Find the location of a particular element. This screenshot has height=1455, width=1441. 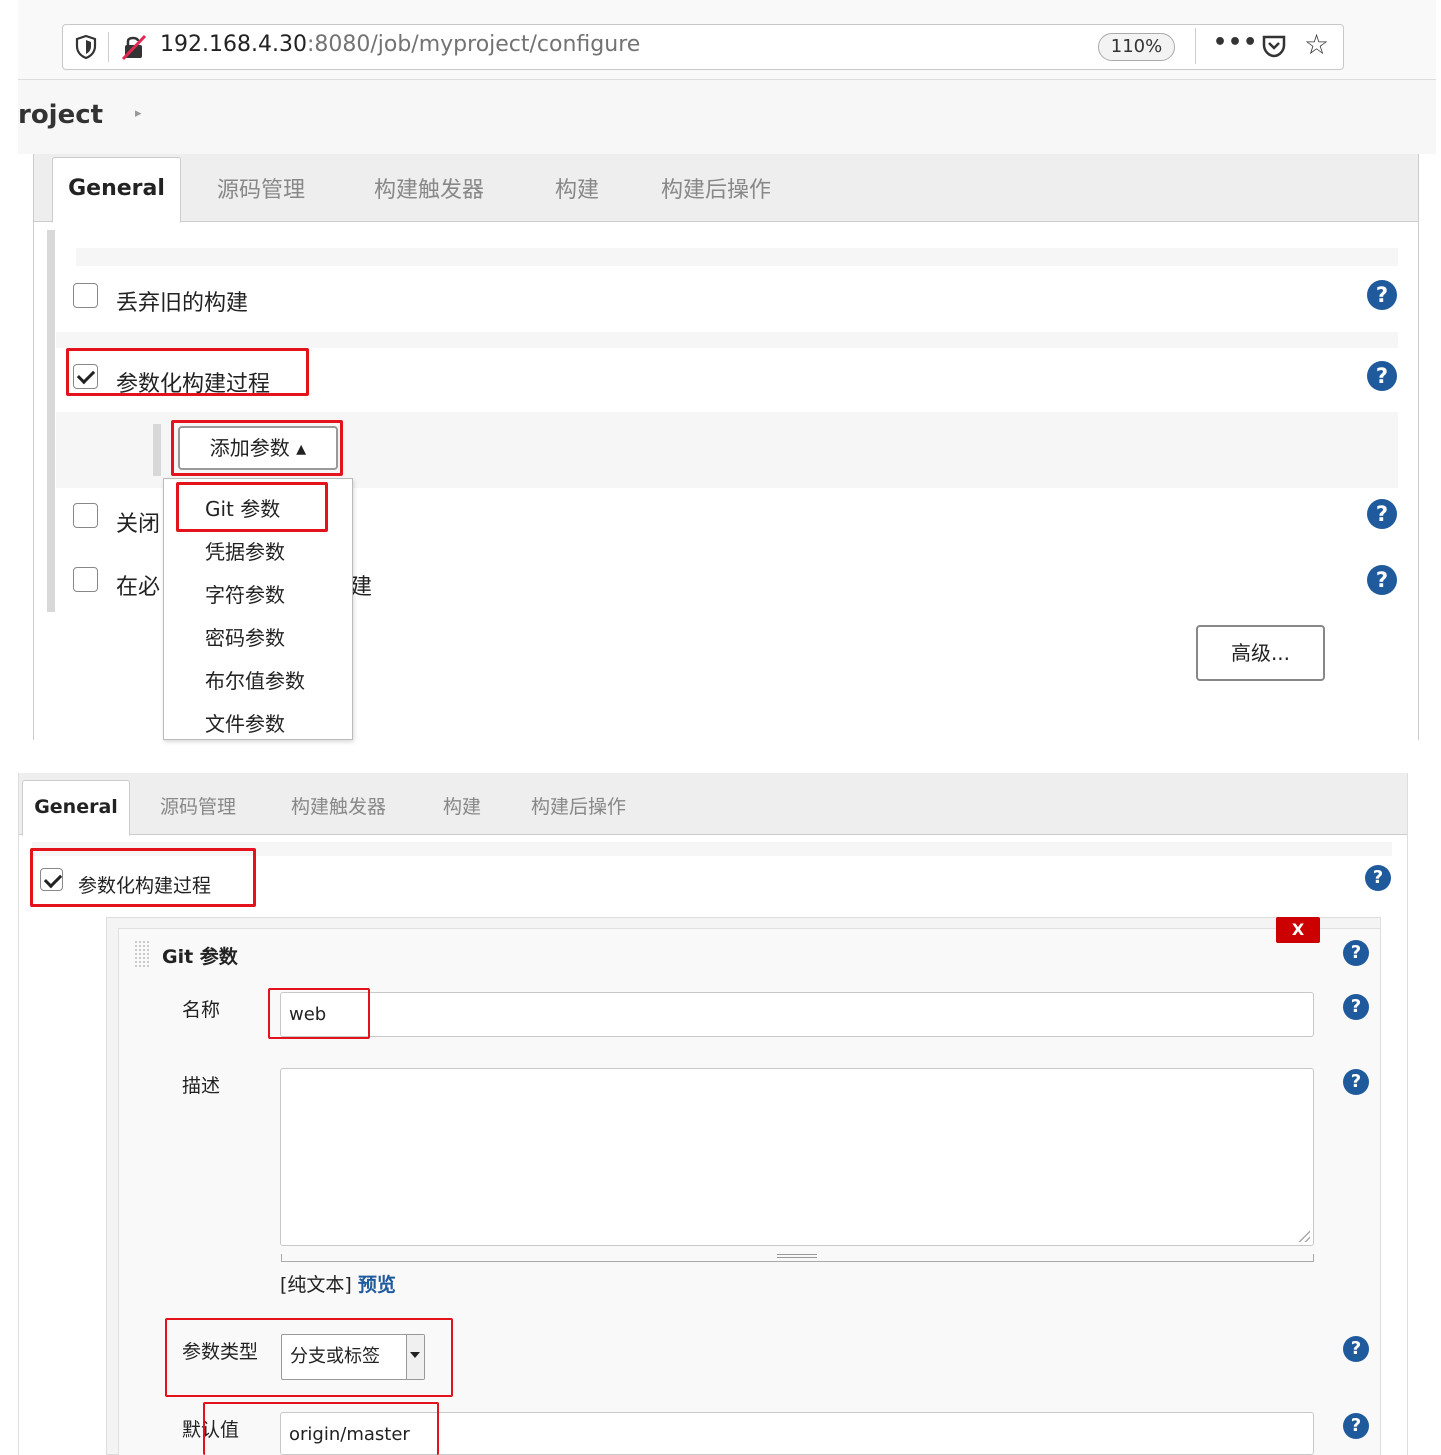

url-separator is located at coordinates (108, 47).